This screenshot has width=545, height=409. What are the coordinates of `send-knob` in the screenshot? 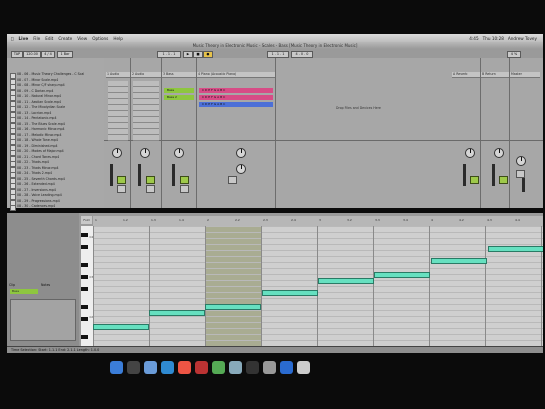 It's located at (241, 169).